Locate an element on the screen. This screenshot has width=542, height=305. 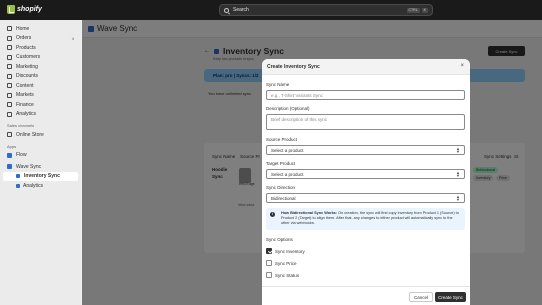
search-label: Search is located at coordinates (241, 10).